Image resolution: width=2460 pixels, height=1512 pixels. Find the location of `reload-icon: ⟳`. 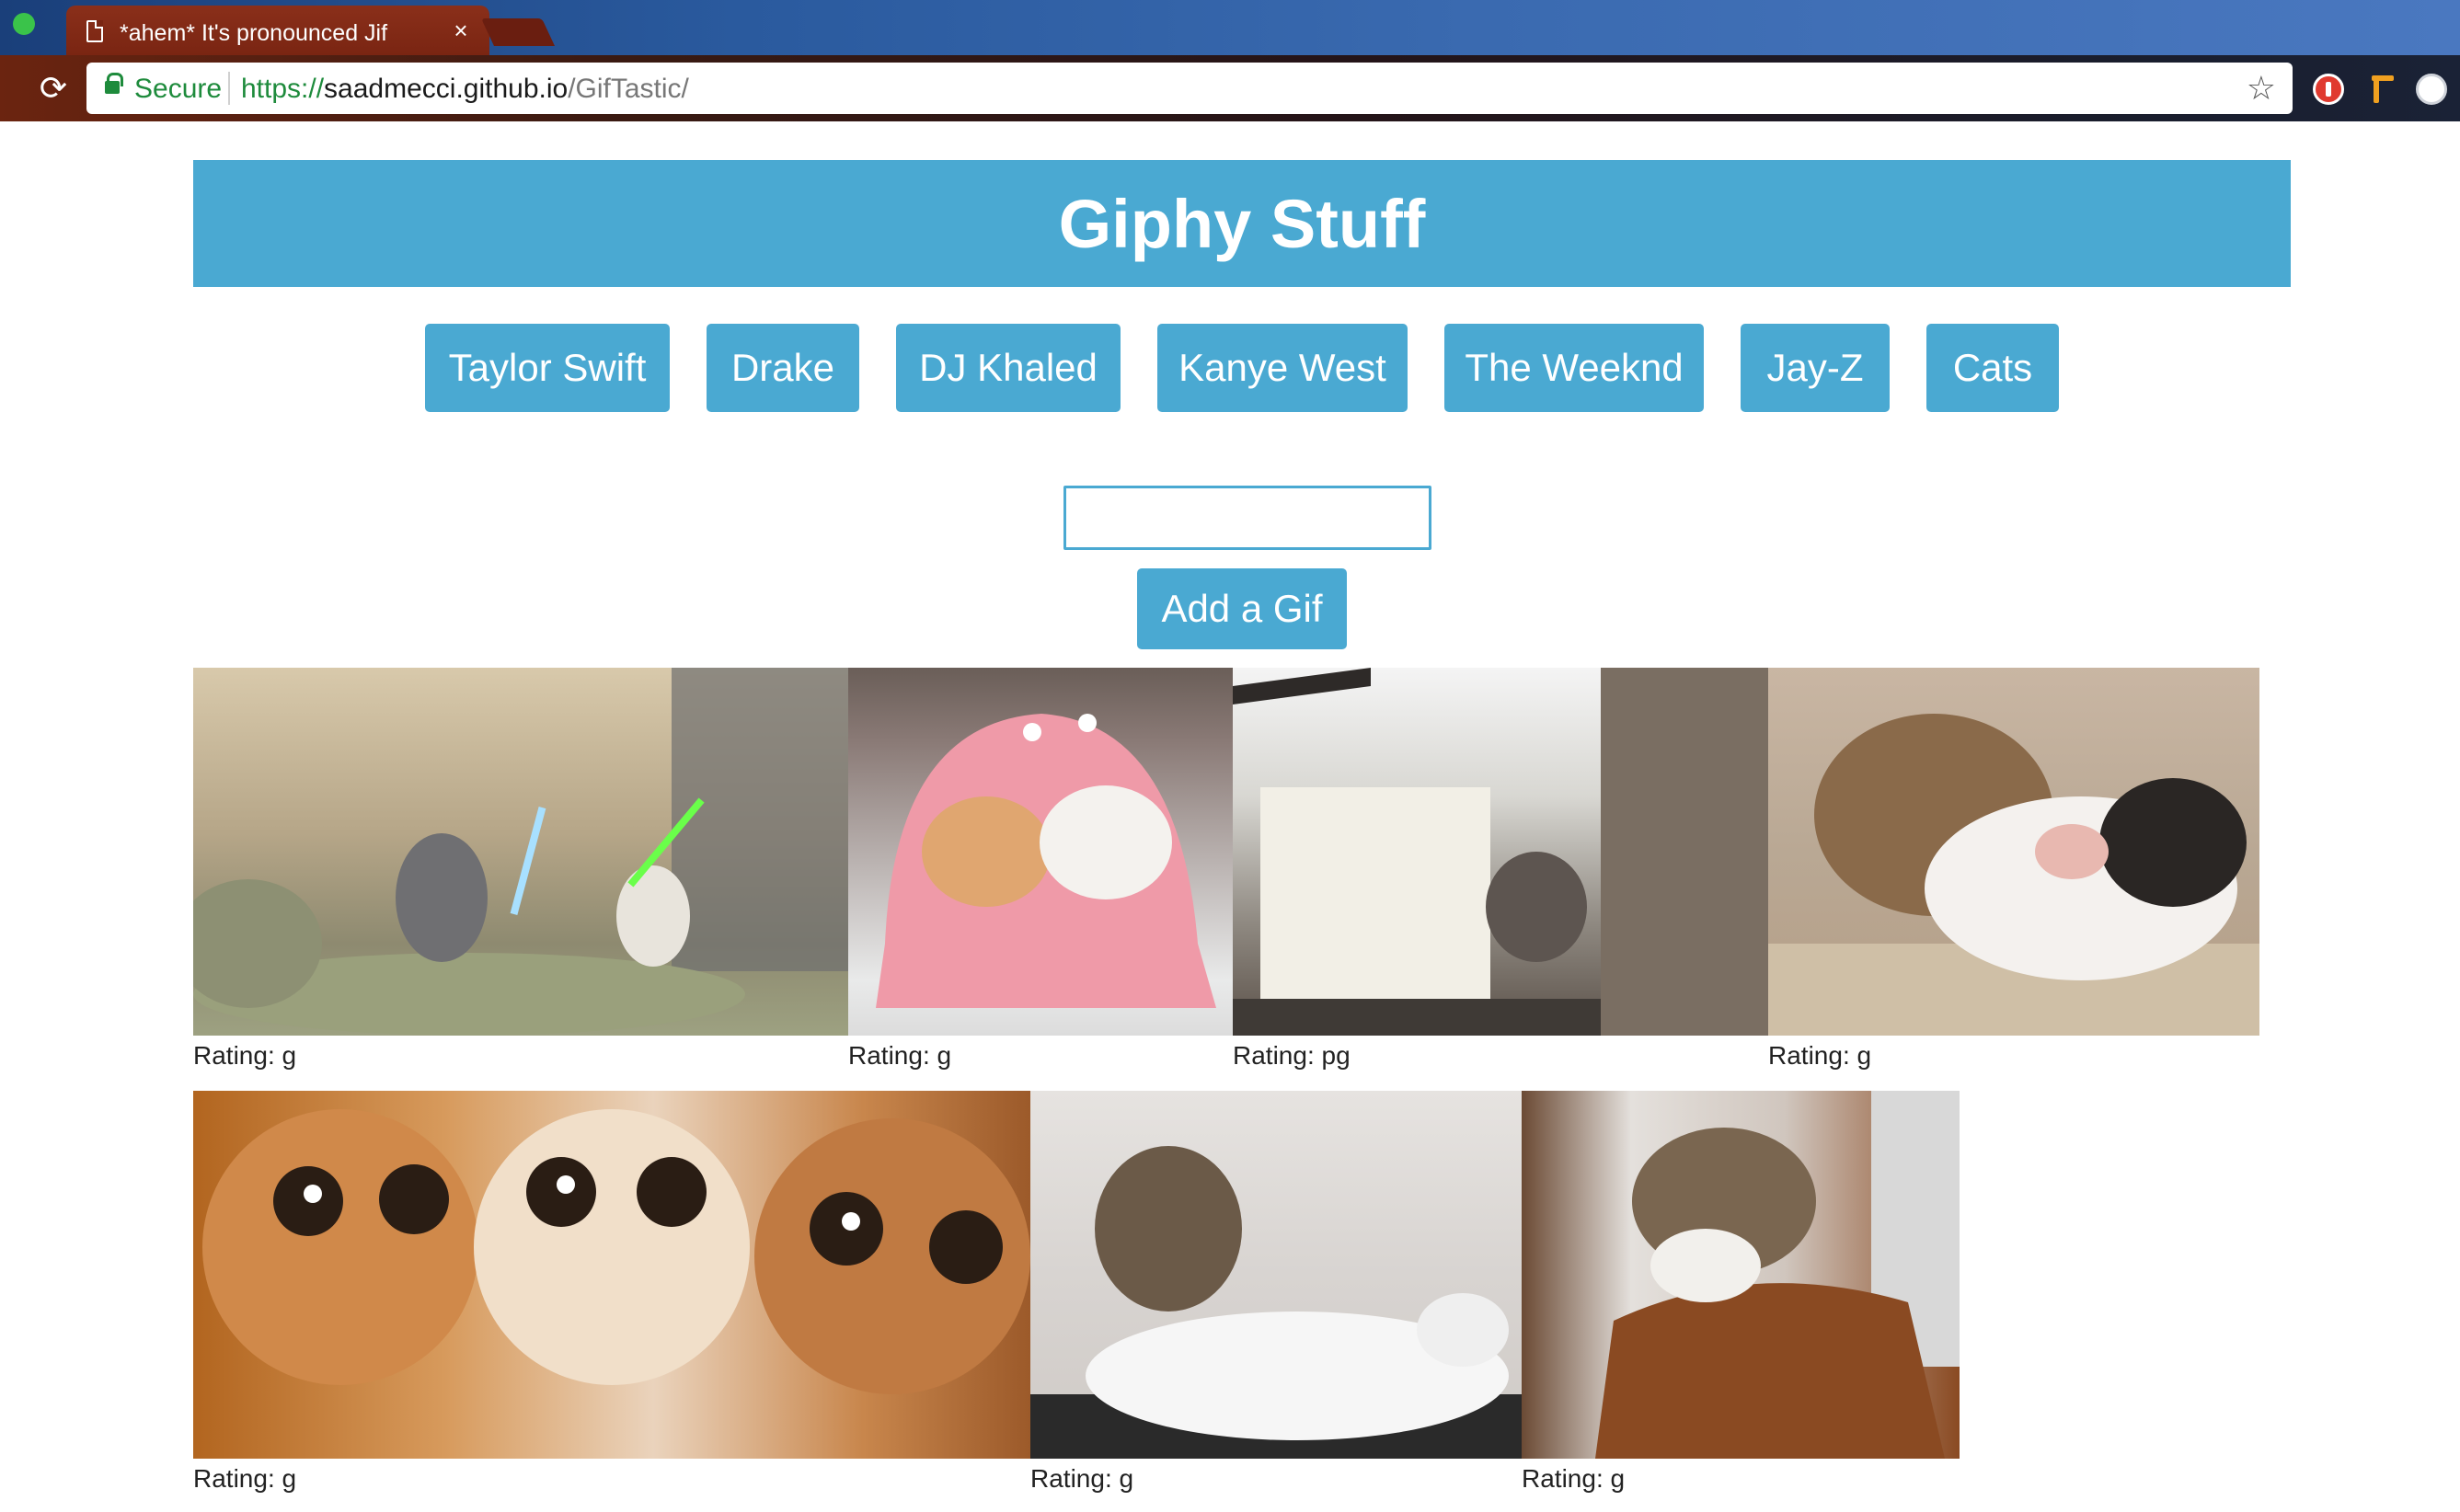

reload-icon: ⟳ is located at coordinates (53, 88).